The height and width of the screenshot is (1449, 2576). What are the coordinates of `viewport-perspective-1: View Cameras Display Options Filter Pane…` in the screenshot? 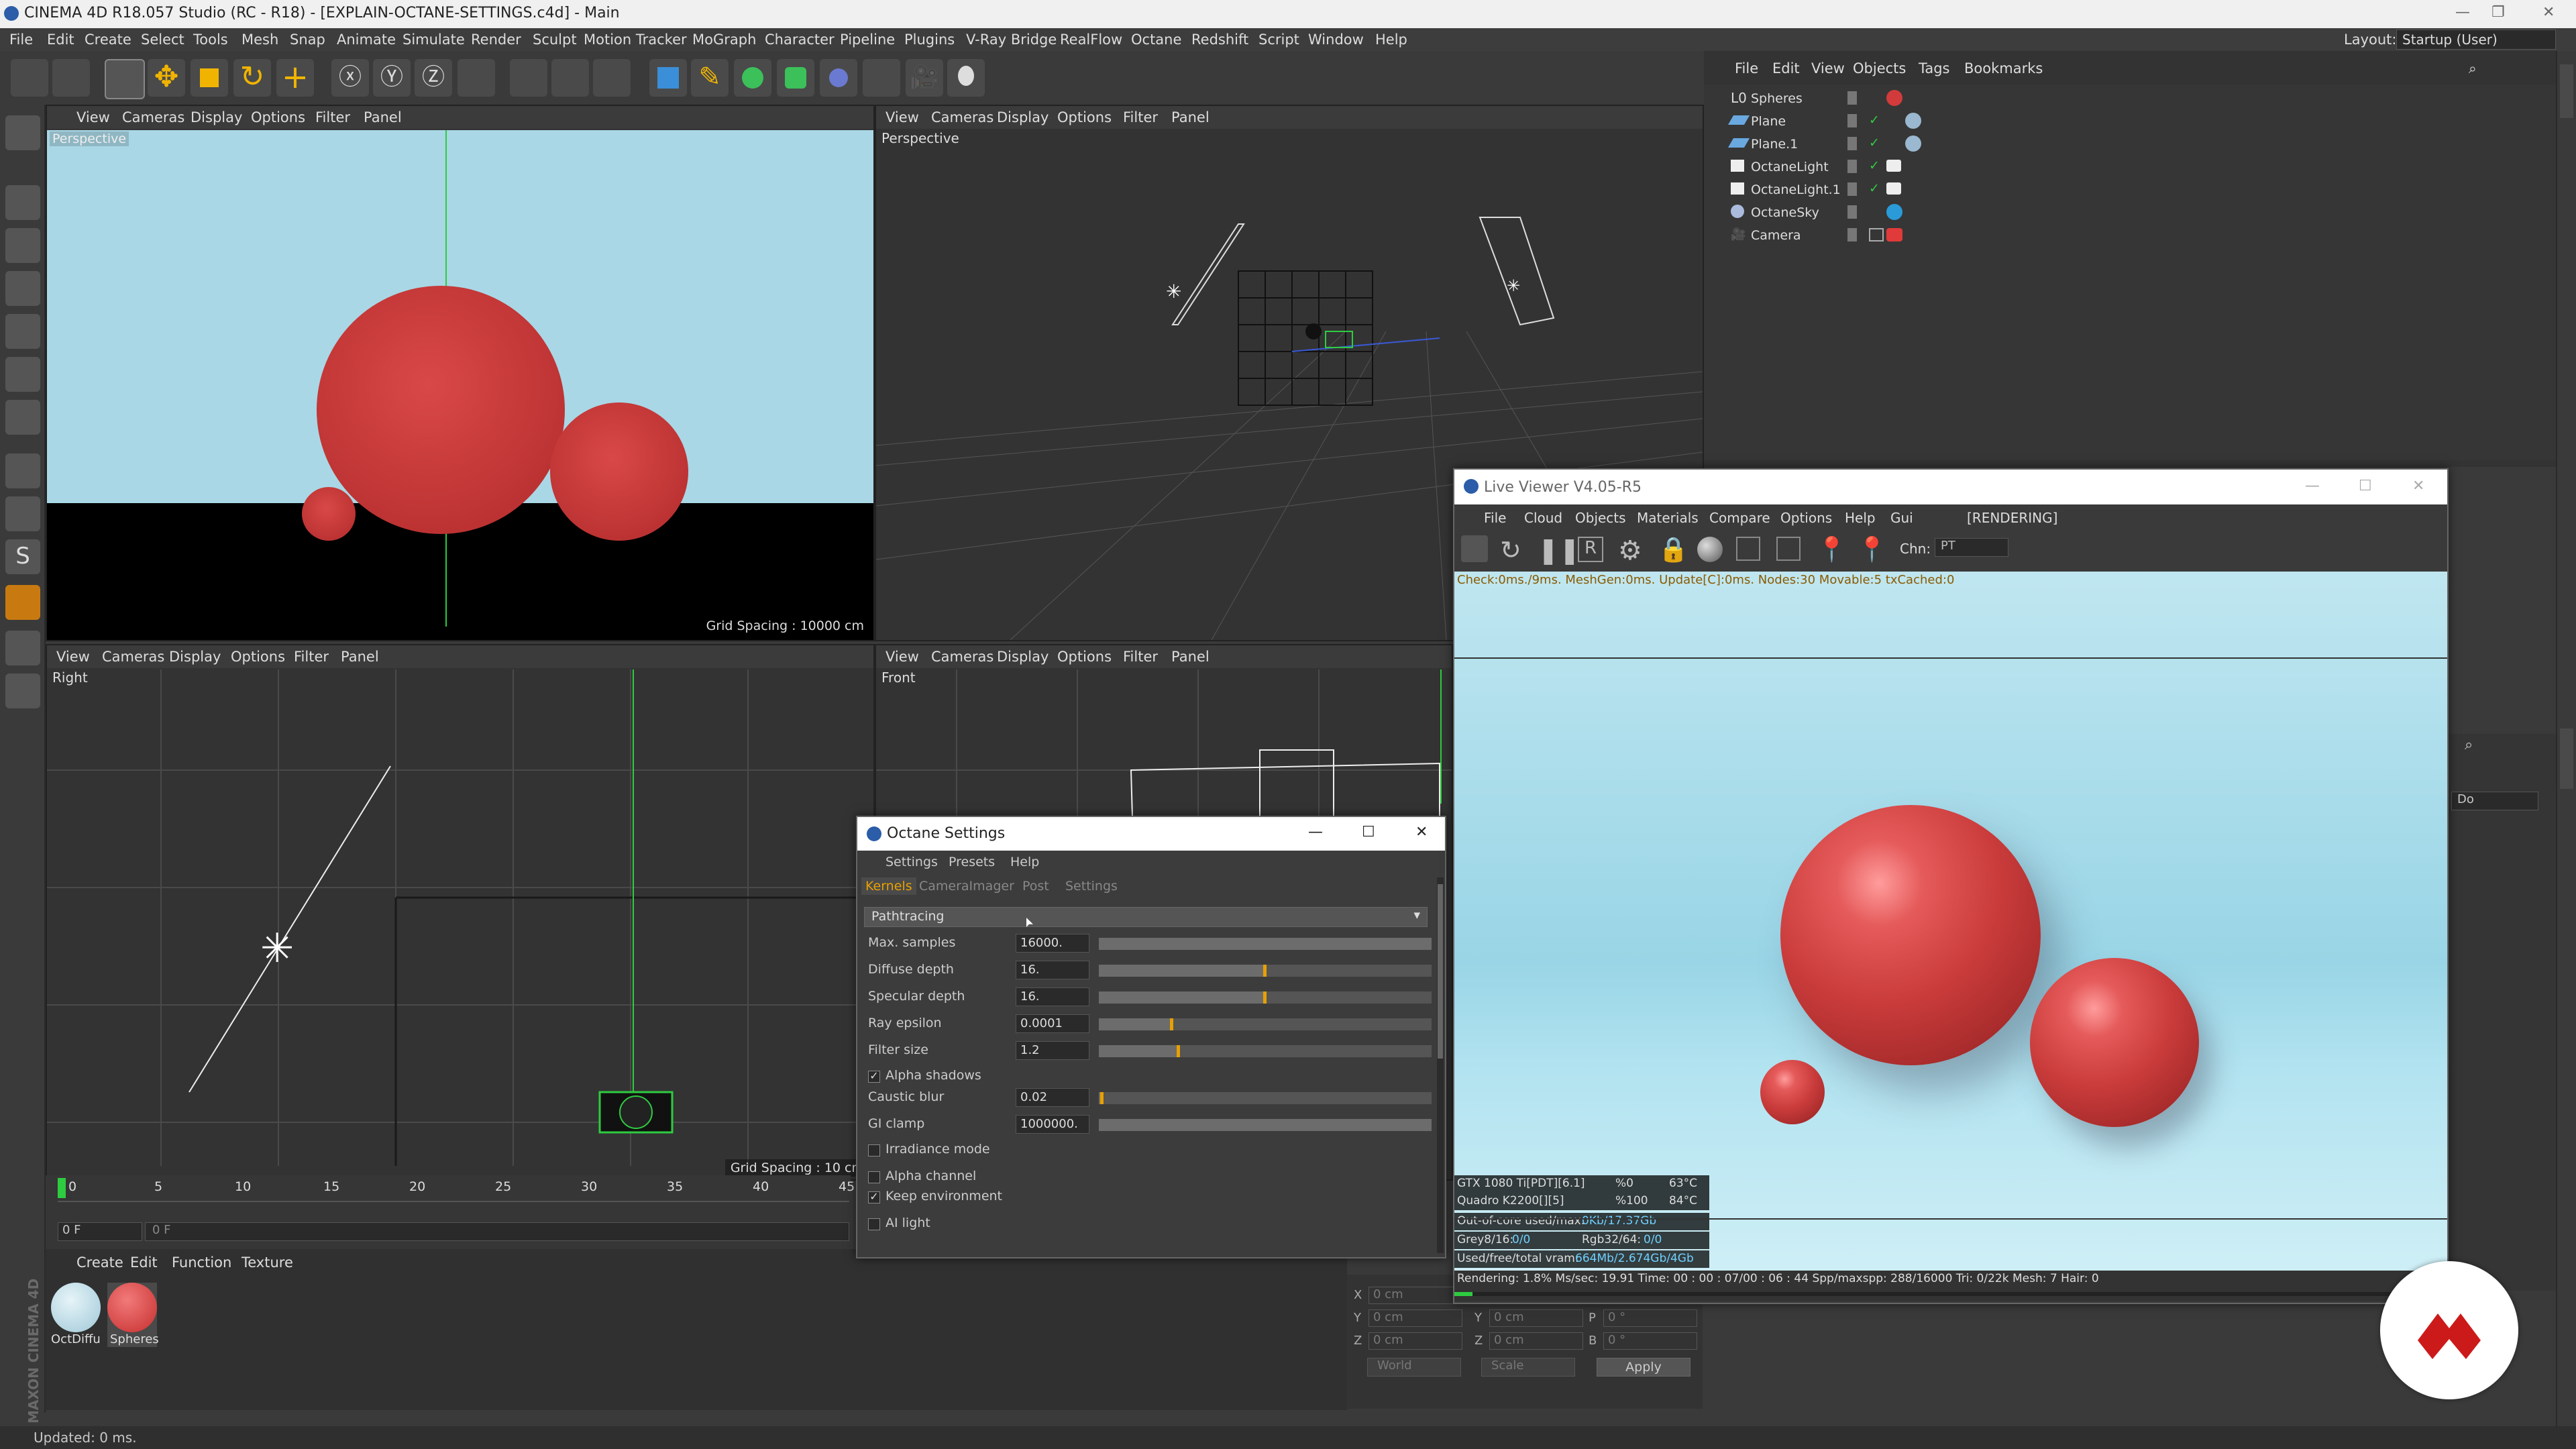 It's located at (460, 373).